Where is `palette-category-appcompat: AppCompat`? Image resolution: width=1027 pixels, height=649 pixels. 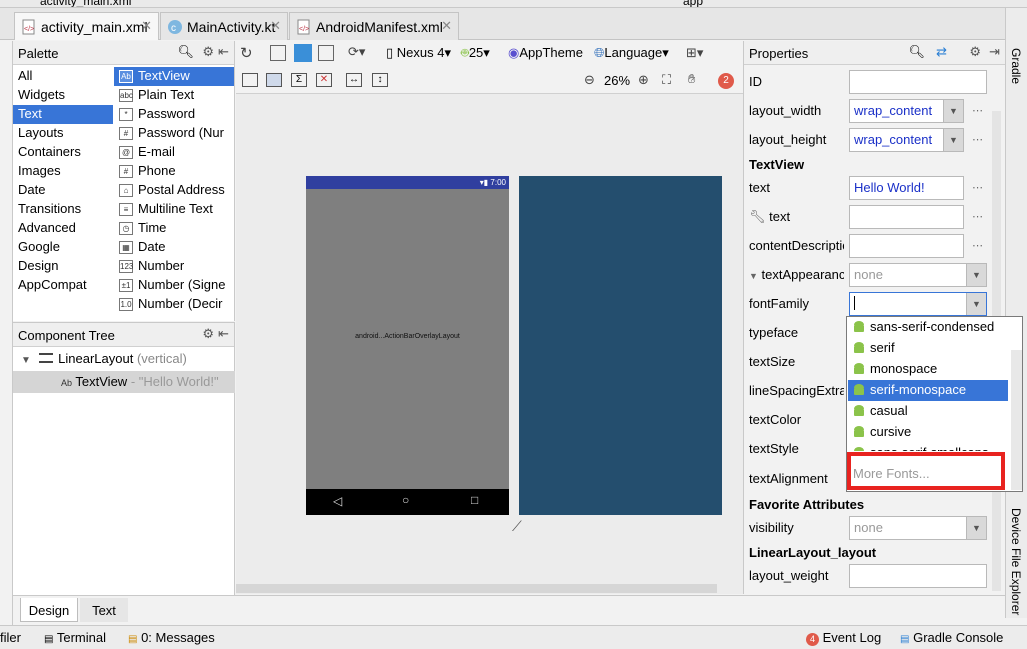 palette-category-appcompat: AppCompat is located at coordinates (63, 285).